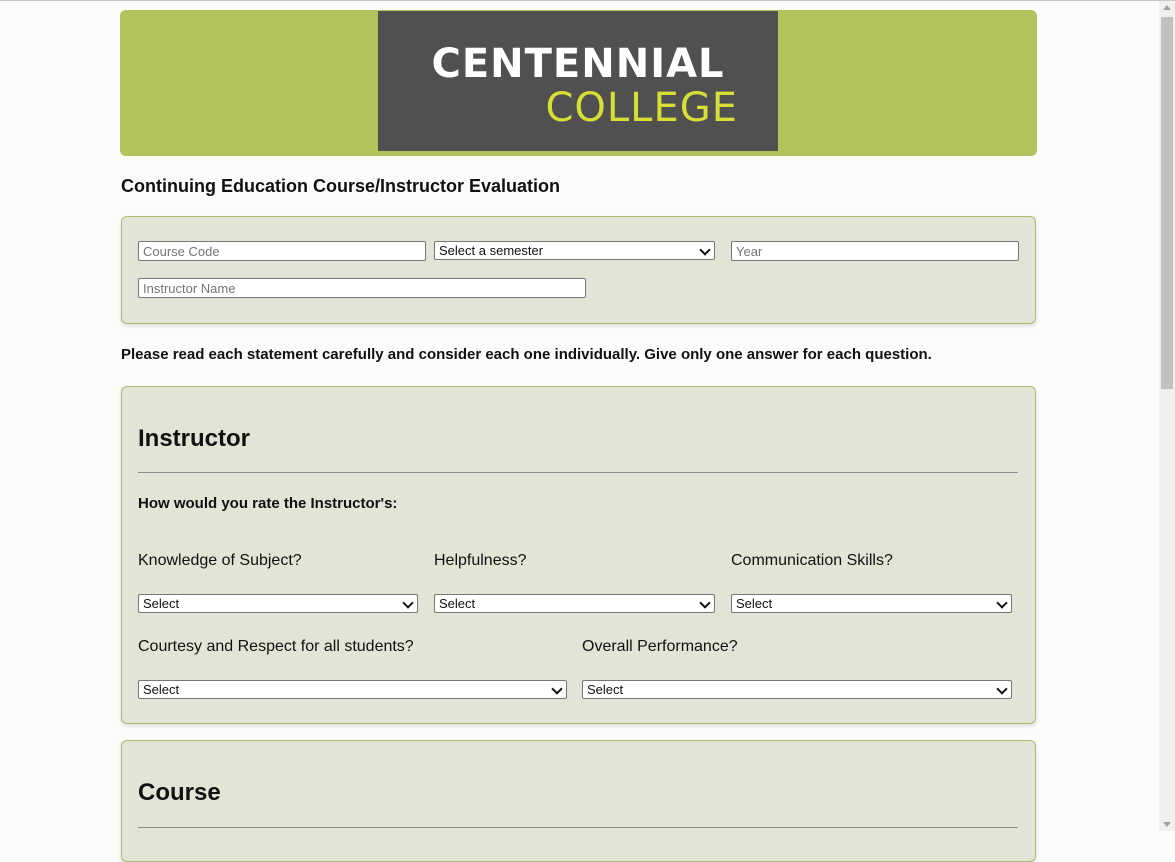  What do you see at coordinates (1167, 824) in the screenshot?
I see `scroll-down-icon` at bounding box center [1167, 824].